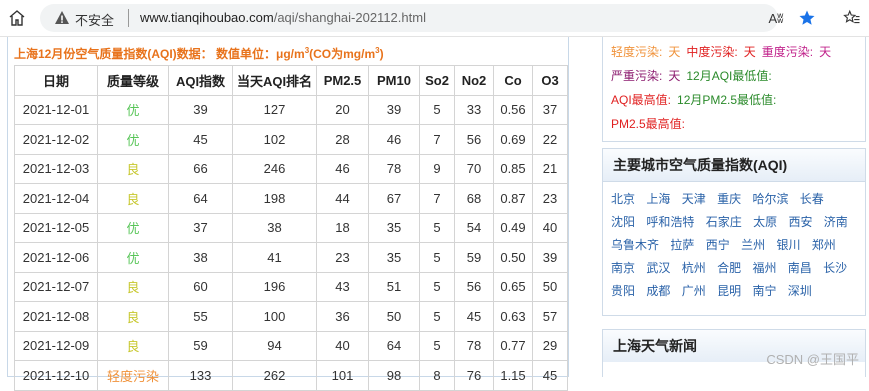  I want to click on header-date: 日期, so click(56, 80).